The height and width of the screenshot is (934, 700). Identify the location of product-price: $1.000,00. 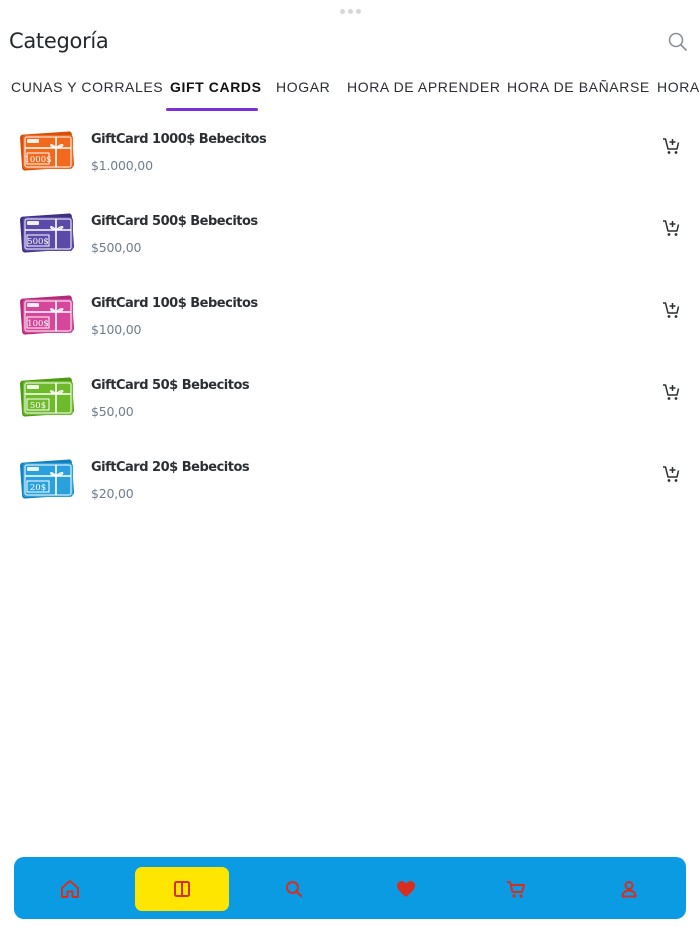
(122, 165).